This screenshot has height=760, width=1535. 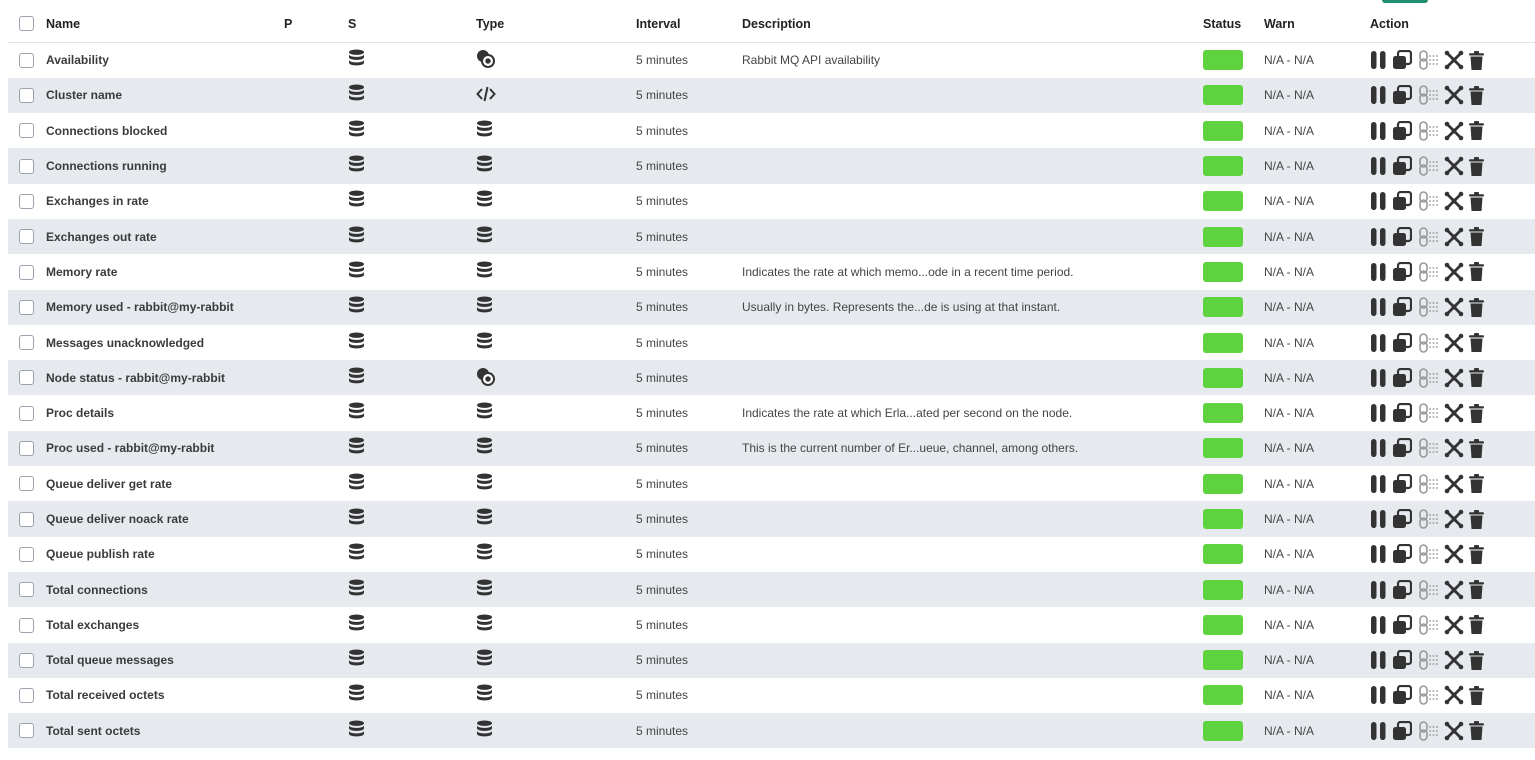 I want to click on table-row: Exchanges out rate 5 minutes N/A - N/A, so click(x=771, y=236).